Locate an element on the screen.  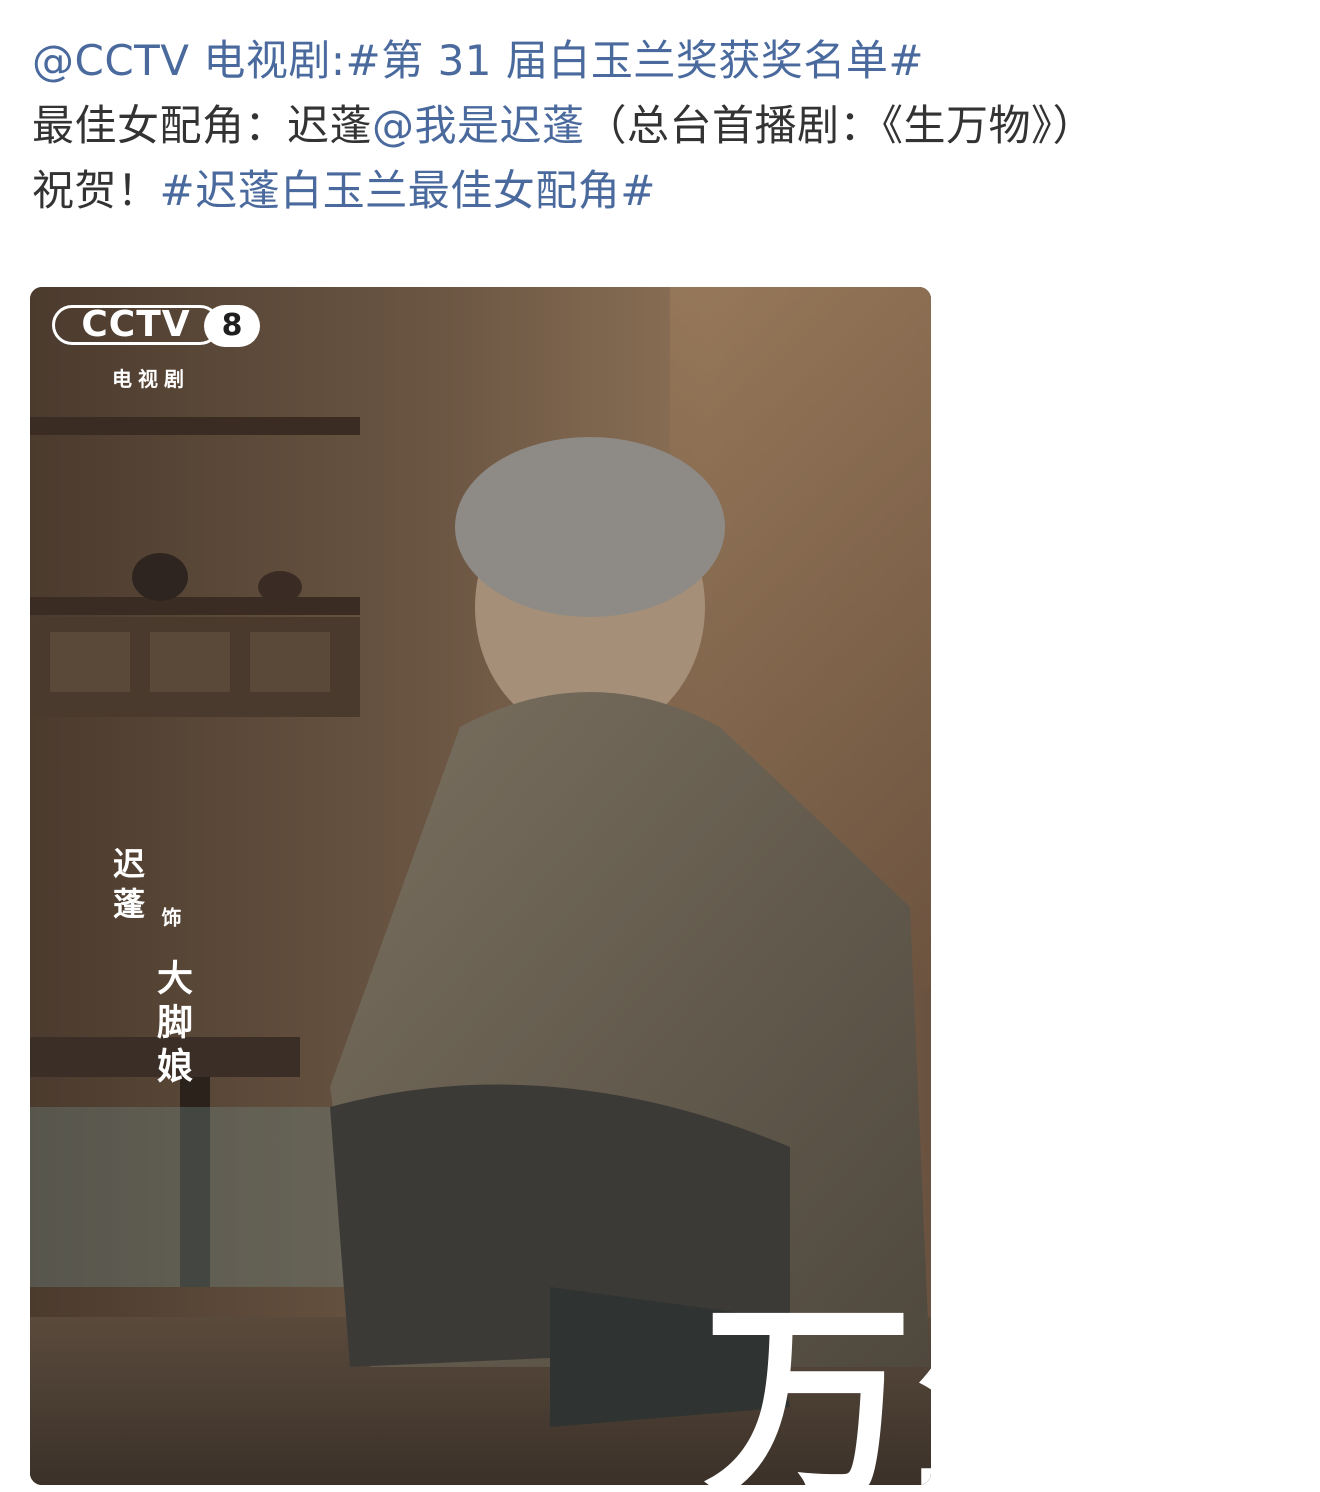
hashtag-award-list: #第 31 届白玉兰奖获奖名单# is located at coordinates (635, 60).